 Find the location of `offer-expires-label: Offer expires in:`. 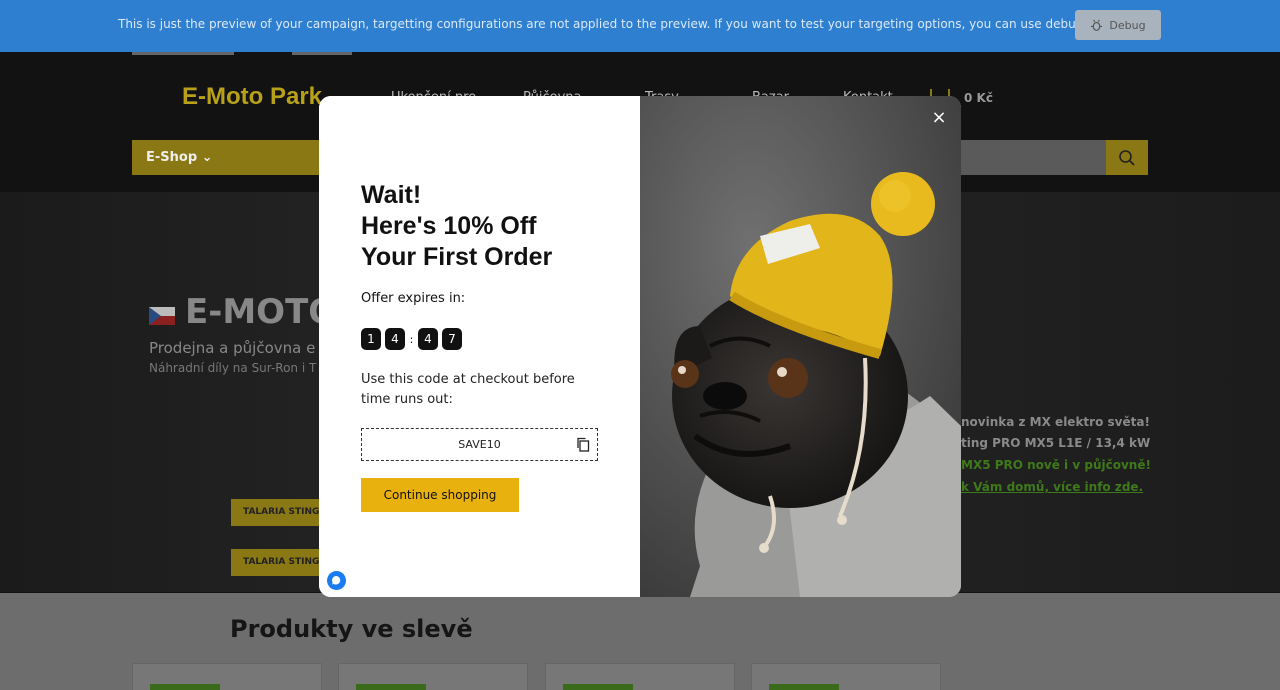

offer-expires-label: Offer expires in: is located at coordinates (413, 298).